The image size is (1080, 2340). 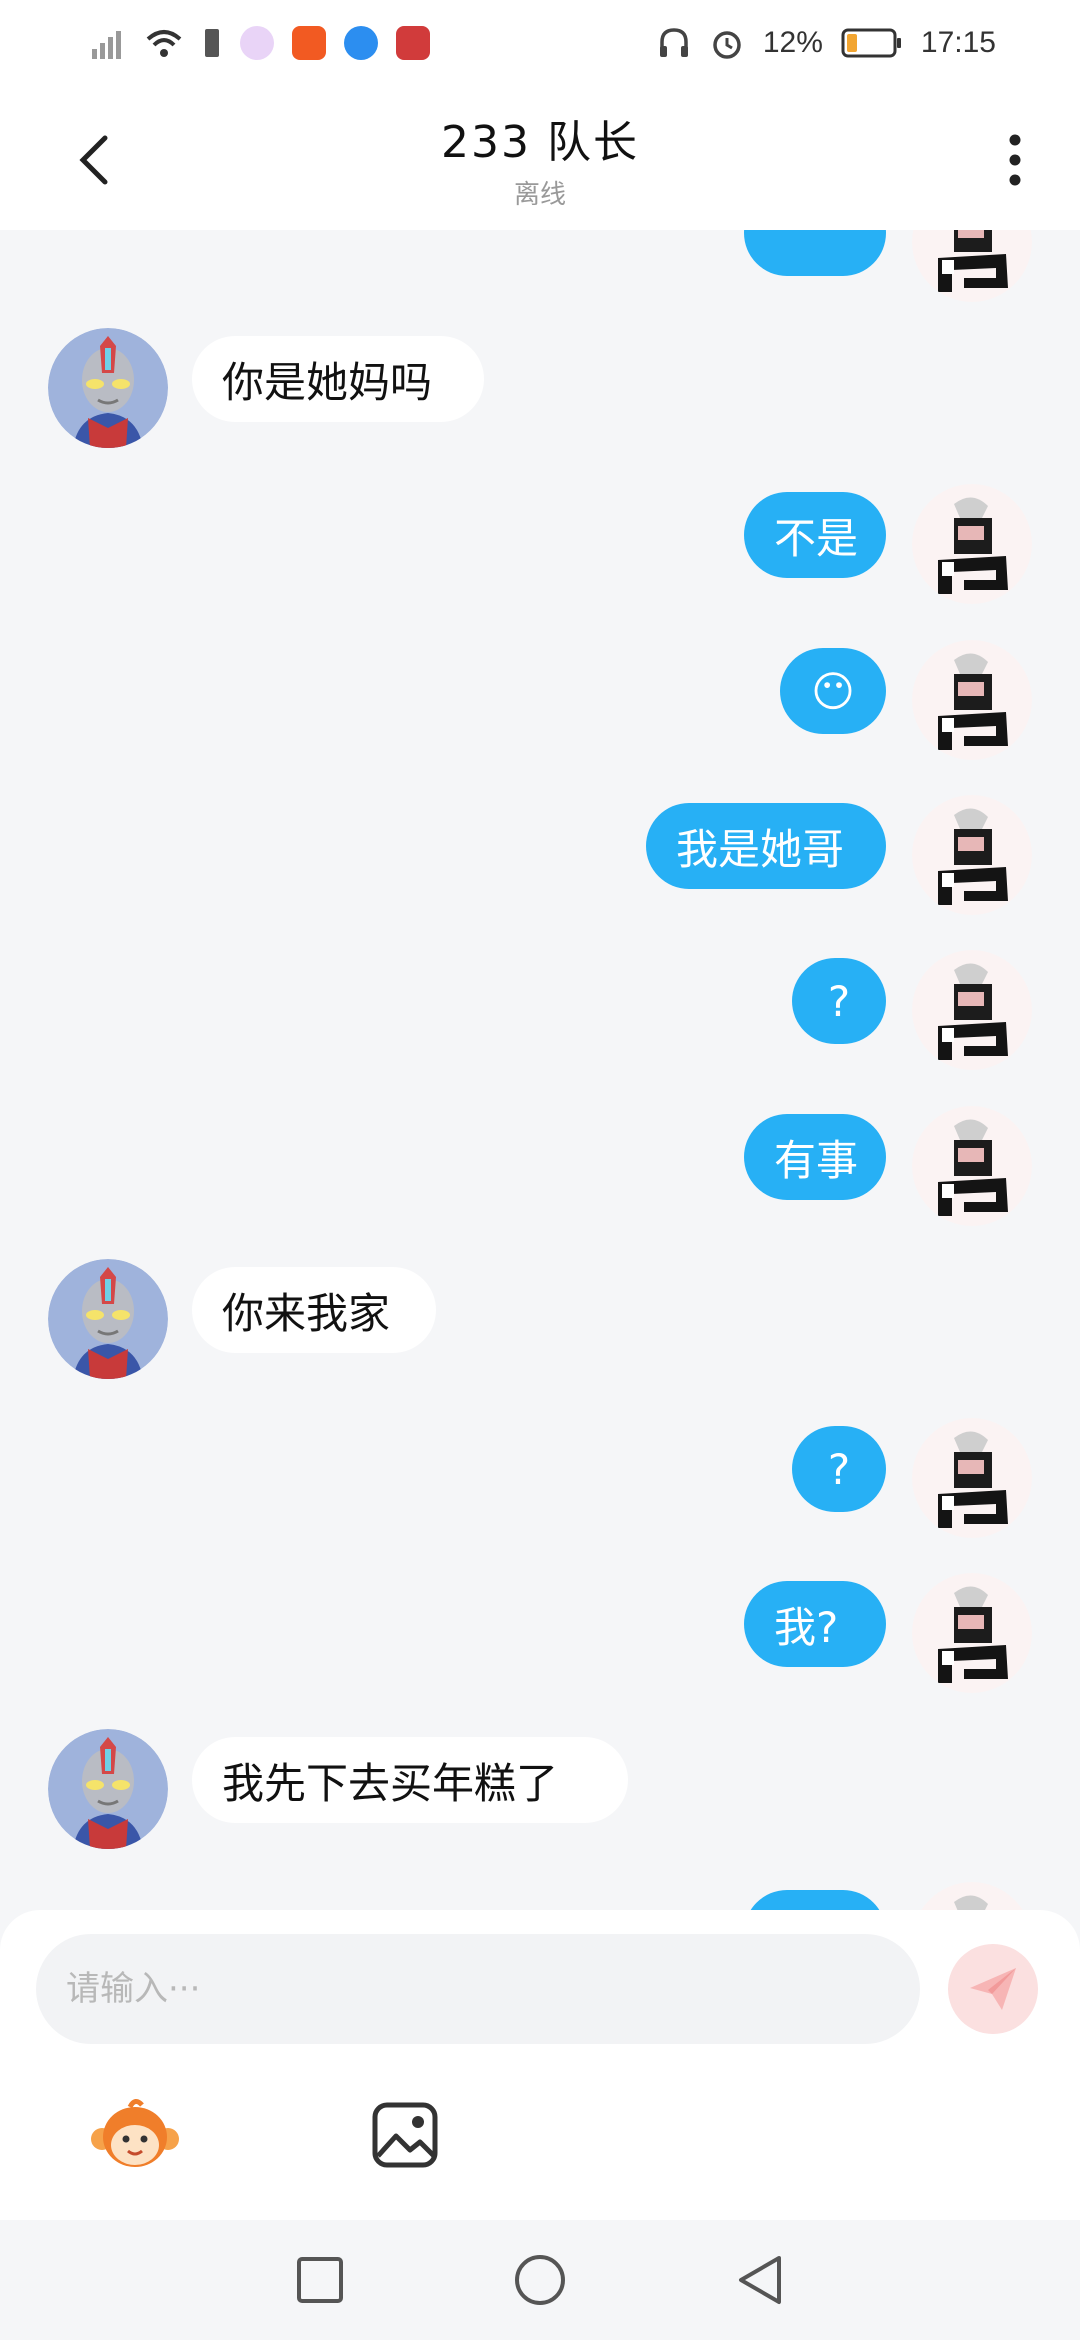 I want to click on message-row: 我先下去买年糕了, so click(x=540, y=1803).